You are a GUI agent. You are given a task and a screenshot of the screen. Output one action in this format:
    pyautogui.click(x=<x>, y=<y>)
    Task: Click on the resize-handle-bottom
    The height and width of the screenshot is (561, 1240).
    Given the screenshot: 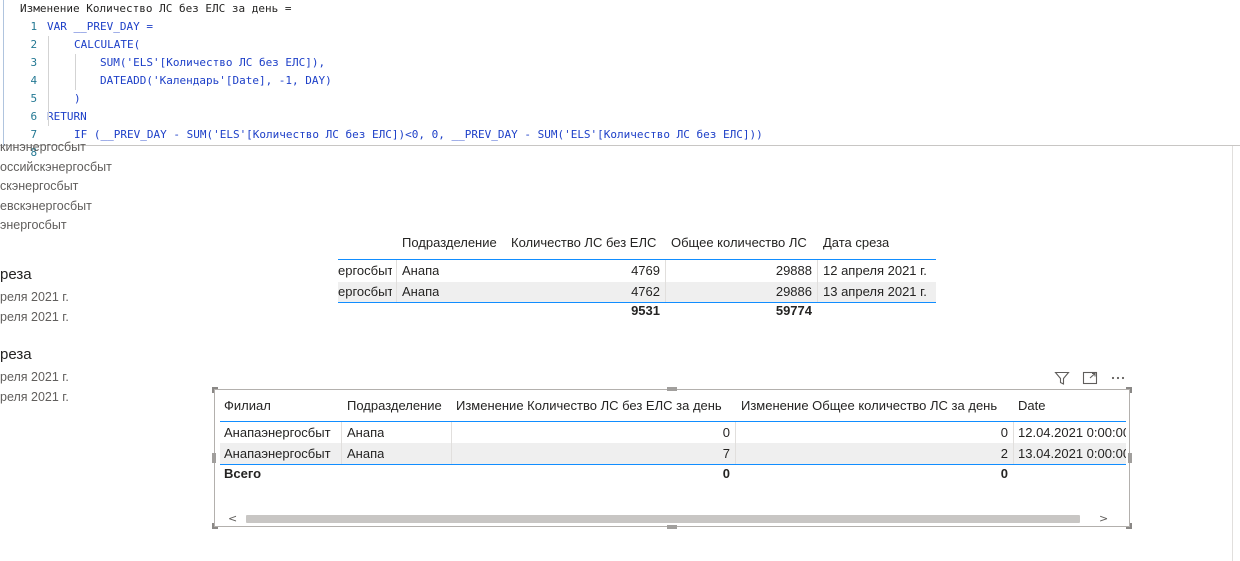 What is the action you would take?
    pyautogui.click(x=672, y=527)
    